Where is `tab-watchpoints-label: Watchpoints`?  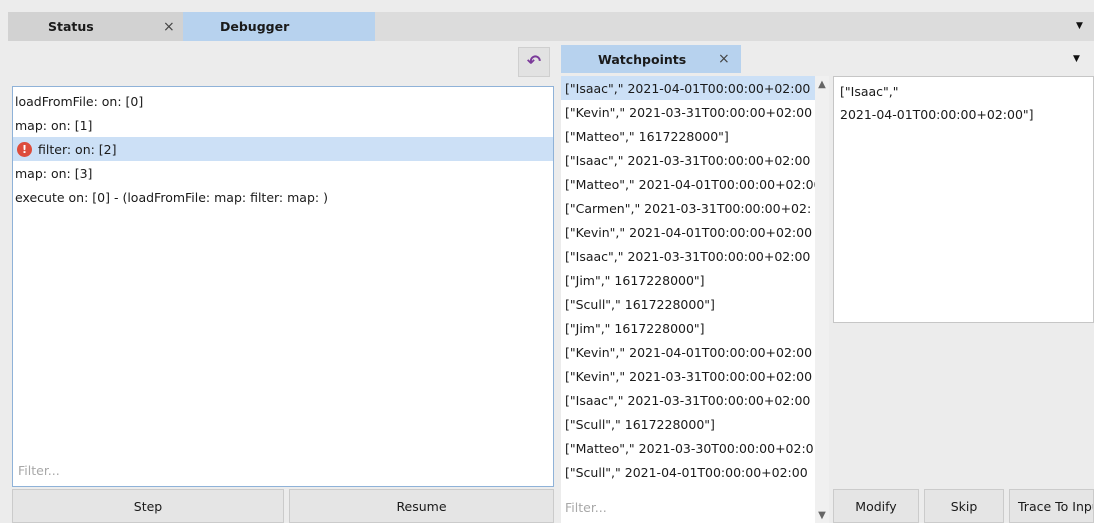
tab-watchpoints-label: Watchpoints is located at coordinates (642, 59).